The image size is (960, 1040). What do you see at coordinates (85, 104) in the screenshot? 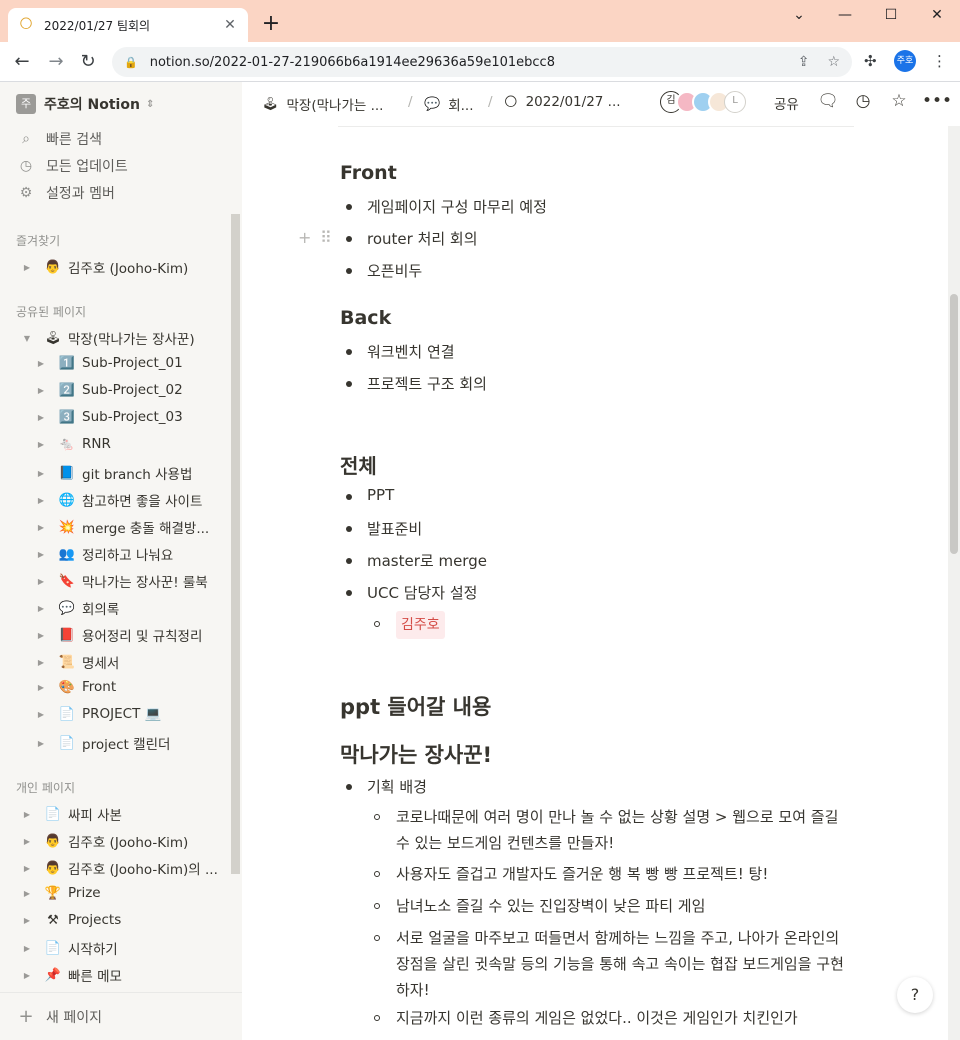
I see `workspace-switcher: 주 주호의 Notion ⇕` at bounding box center [85, 104].